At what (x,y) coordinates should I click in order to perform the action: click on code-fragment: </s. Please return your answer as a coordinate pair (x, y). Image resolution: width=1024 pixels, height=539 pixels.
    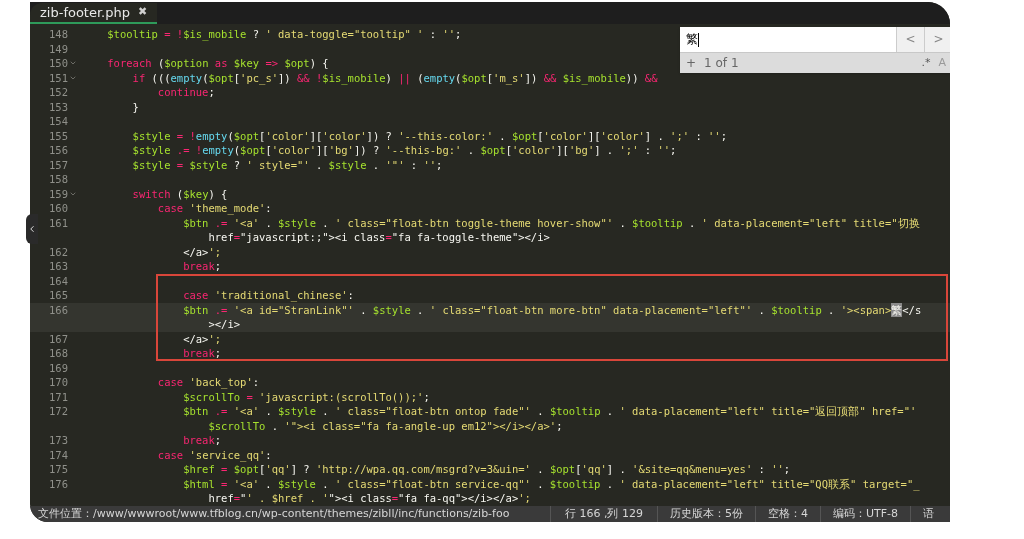
    Looking at the image, I should click on (912, 309).